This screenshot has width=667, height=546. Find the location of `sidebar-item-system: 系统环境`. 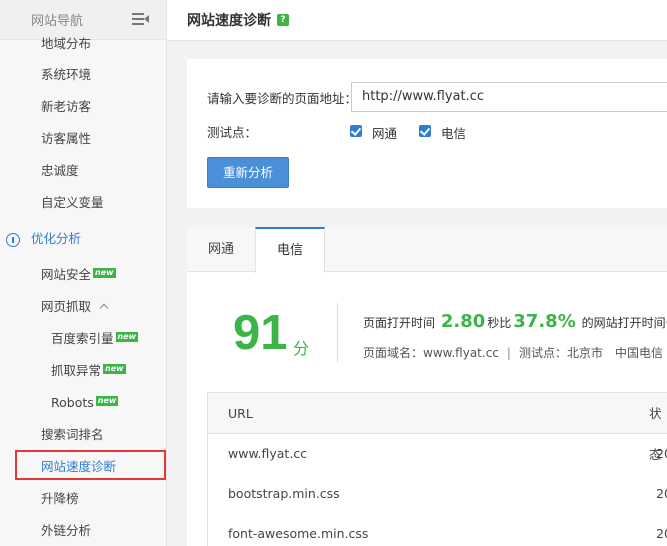

sidebar-item-system: 系统环境 is located at coordinates (83, 75).